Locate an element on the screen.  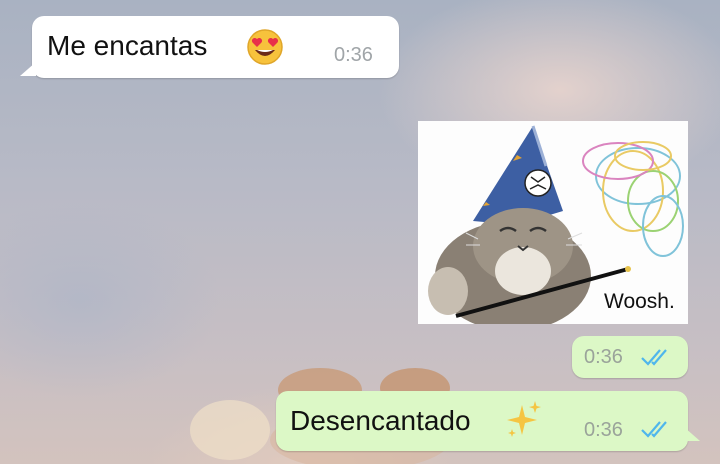
message-text: Desencantado is located at coordinates (380, 420).